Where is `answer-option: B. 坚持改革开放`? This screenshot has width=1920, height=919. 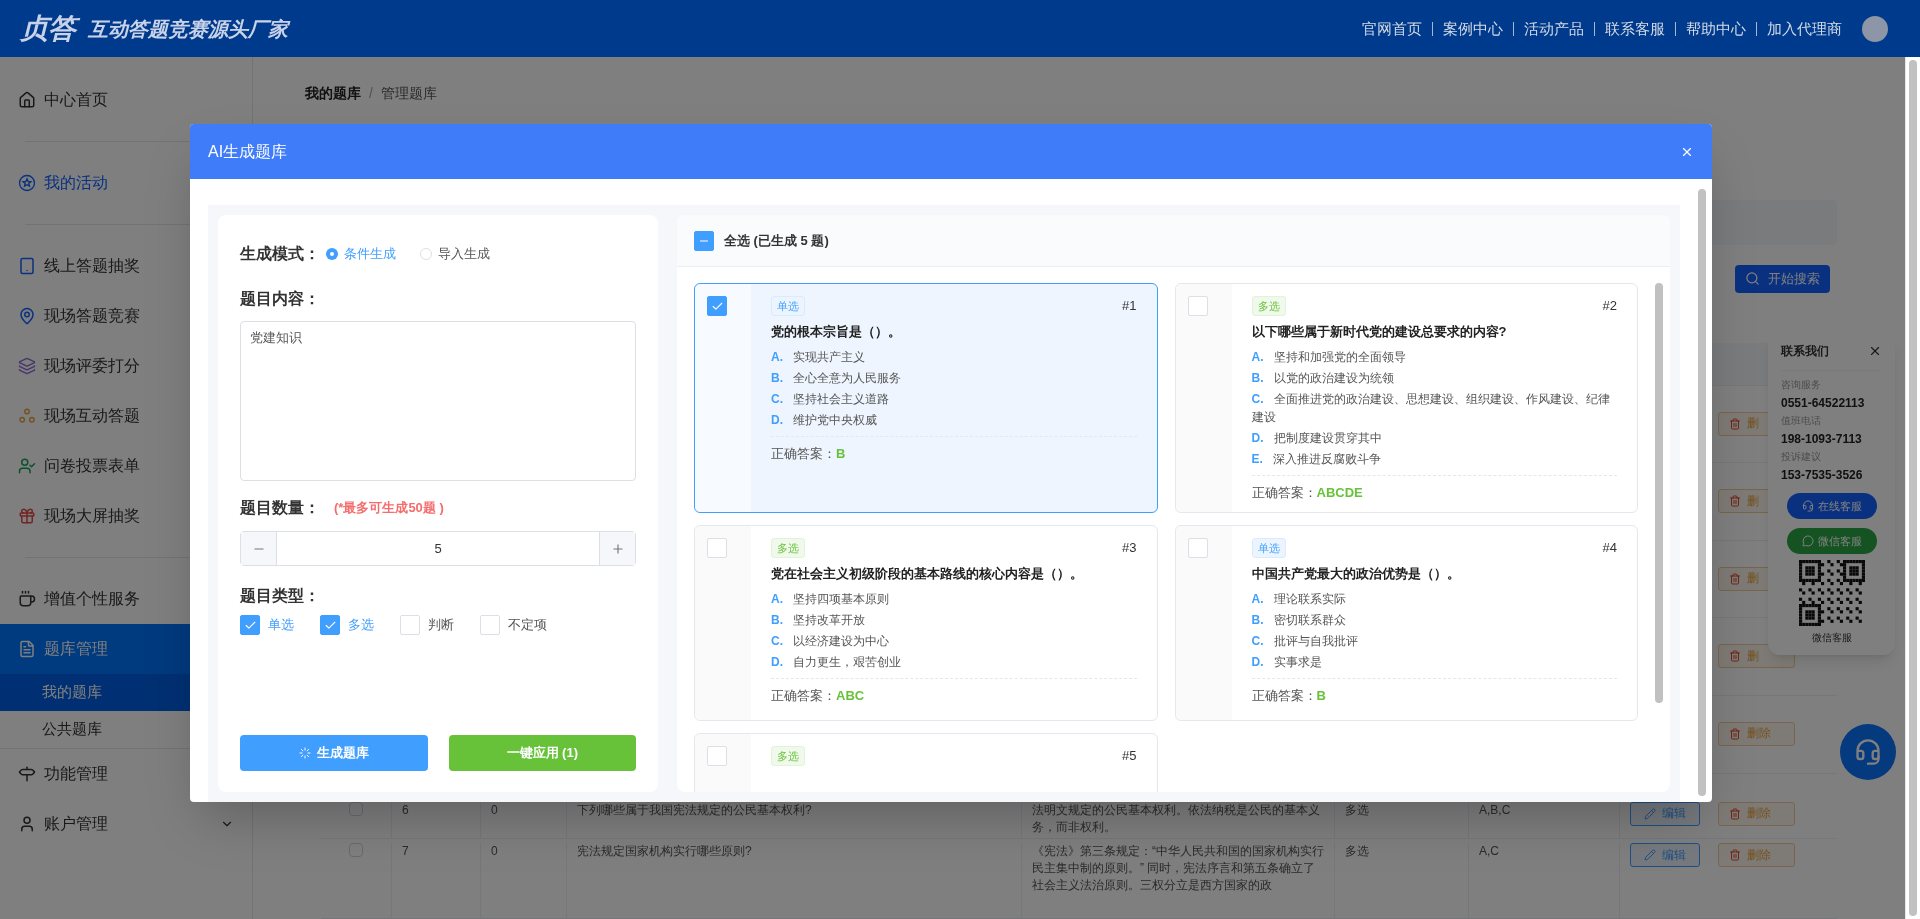
answer-option: B. 坚持改革开放 is located at coordinates (954, 619).